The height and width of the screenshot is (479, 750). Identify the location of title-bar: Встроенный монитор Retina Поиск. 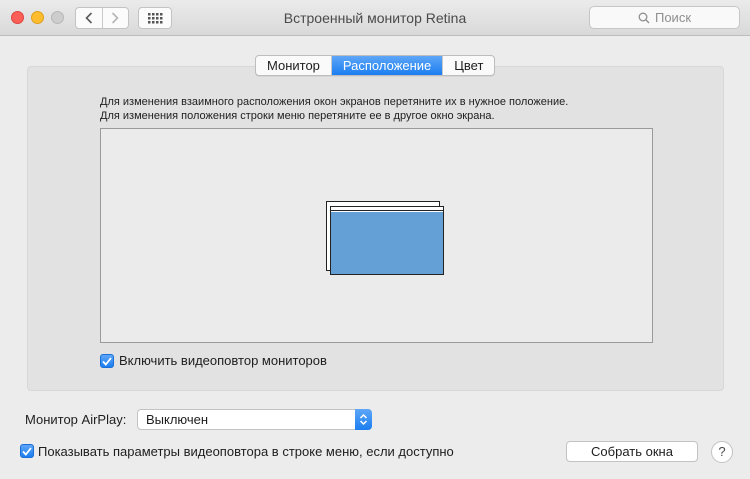
(375, 18).